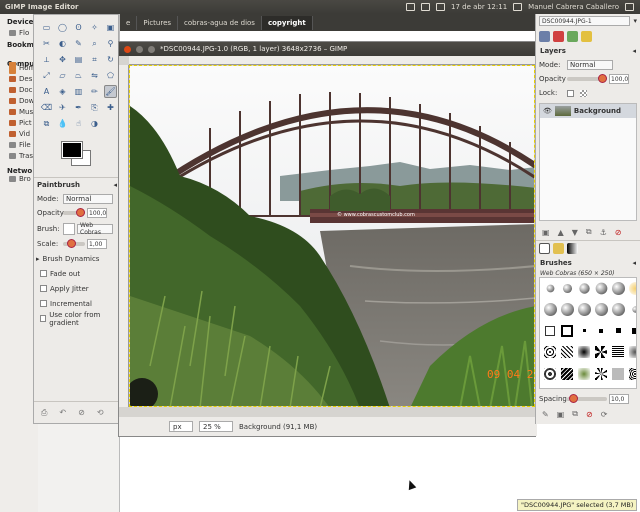  What do you see at coordinates (575, 232) in the screenshot?
I see `lower-layer-icon: ▼` at bounding box center [575, 232].